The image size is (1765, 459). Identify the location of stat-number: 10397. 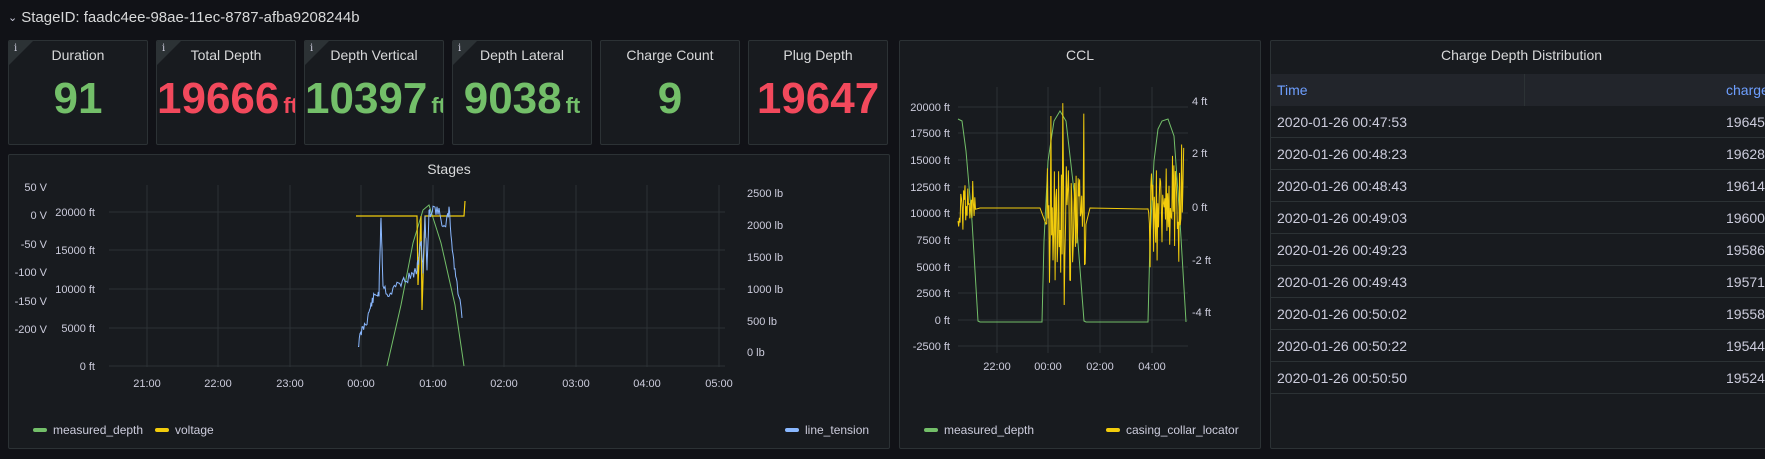
(366, 98).